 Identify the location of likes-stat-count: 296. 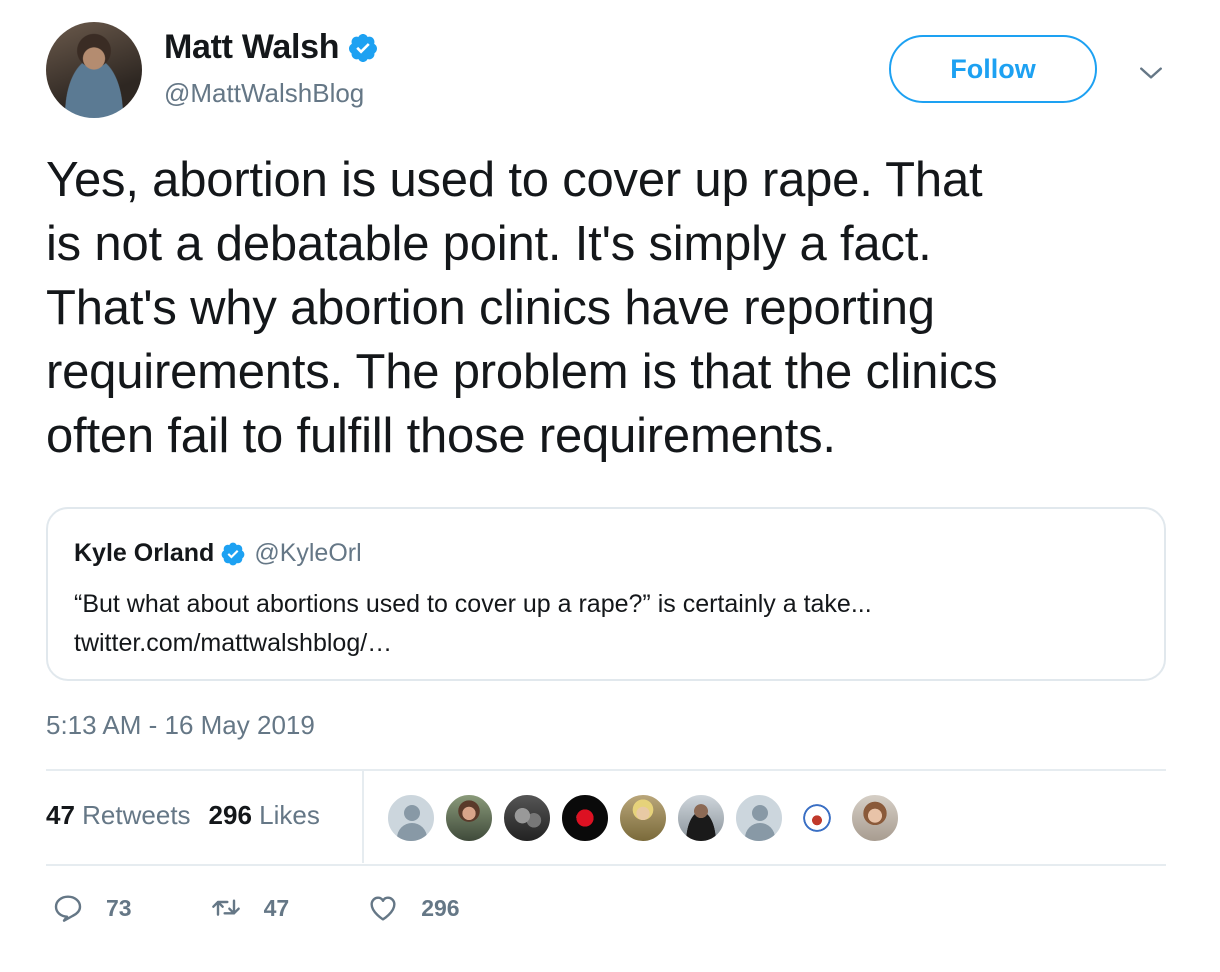
(230, 815).